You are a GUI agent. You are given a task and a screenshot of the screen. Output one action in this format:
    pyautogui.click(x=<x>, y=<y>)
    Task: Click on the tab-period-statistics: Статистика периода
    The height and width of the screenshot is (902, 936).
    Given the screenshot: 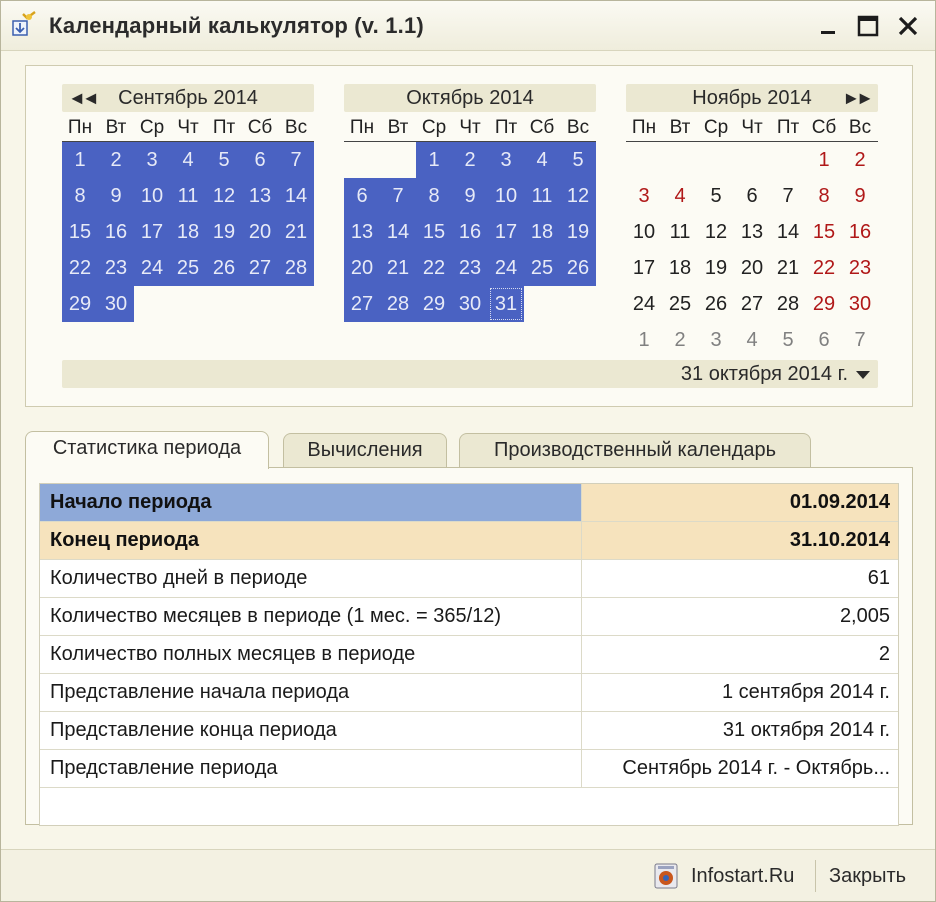 What is the action you would take?
    pyautogui.click(x=147, y=450)
    